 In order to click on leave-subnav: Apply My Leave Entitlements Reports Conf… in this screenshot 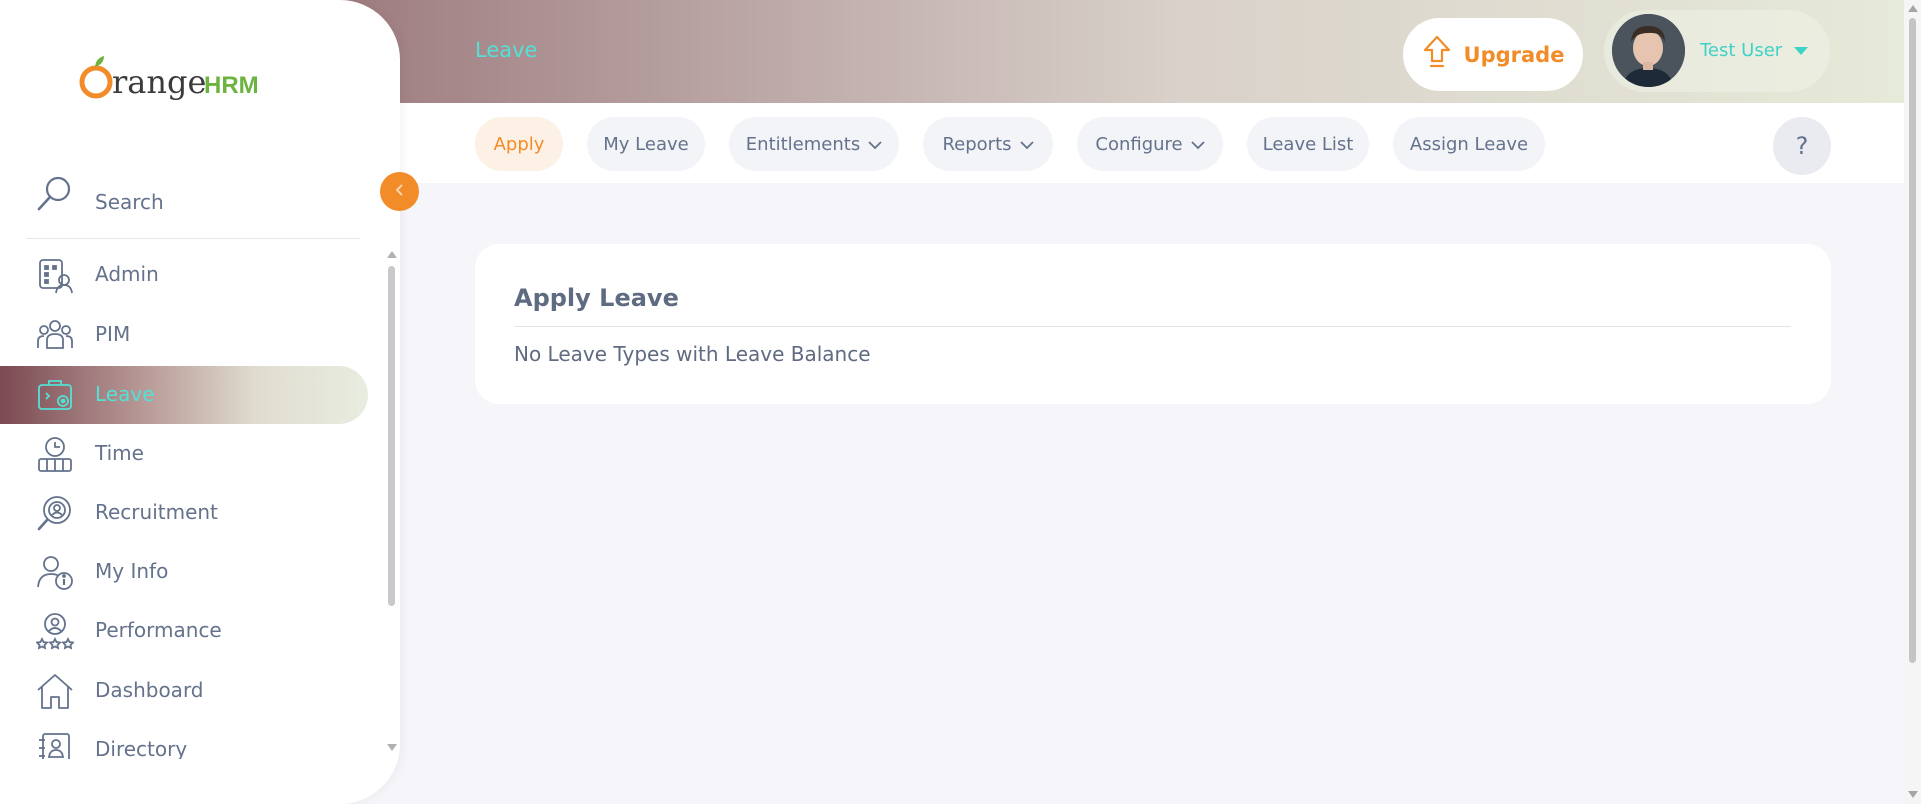, I will do `click(1152, 143)`.